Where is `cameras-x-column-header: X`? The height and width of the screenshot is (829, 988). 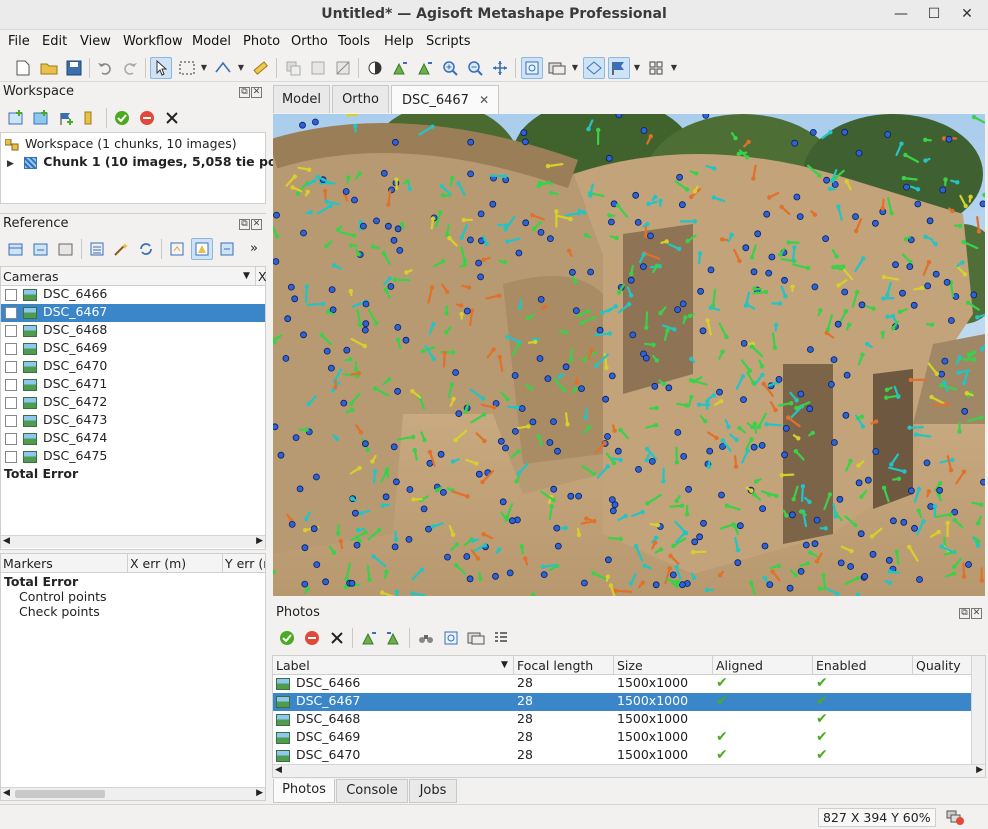 cameras-x-column-header: X is located at coordinates (262, 276).